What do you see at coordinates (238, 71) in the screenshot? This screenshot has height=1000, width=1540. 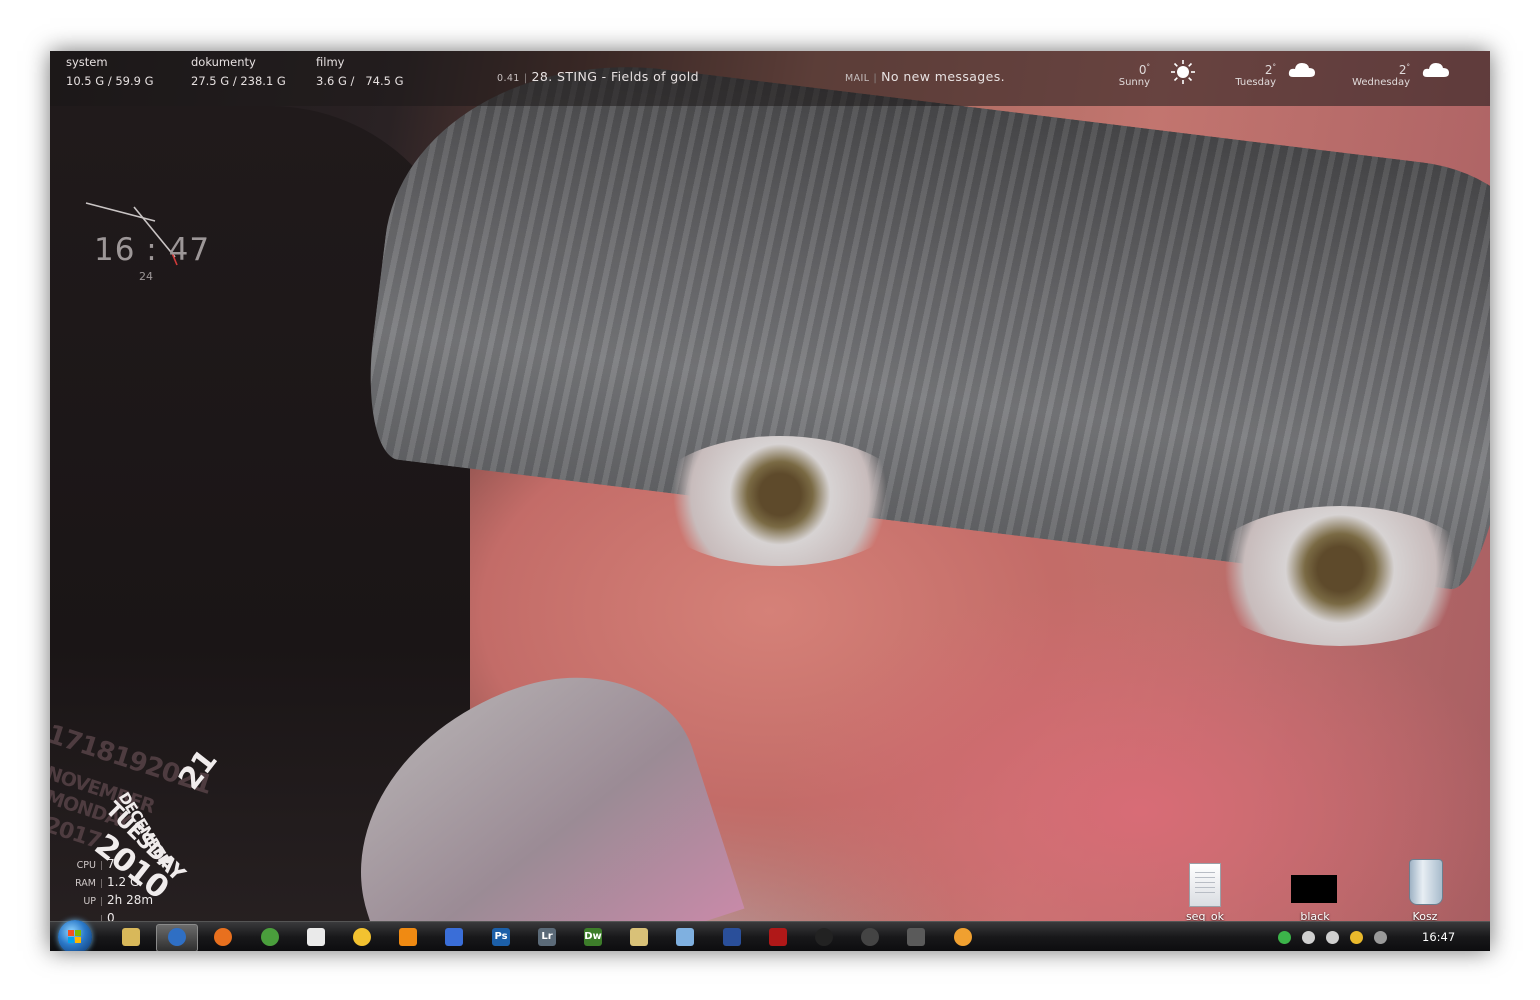 I see `drive-dokumenty: dokumenty 27.5 G / 238.1 G` at bounding box center [238, 71].